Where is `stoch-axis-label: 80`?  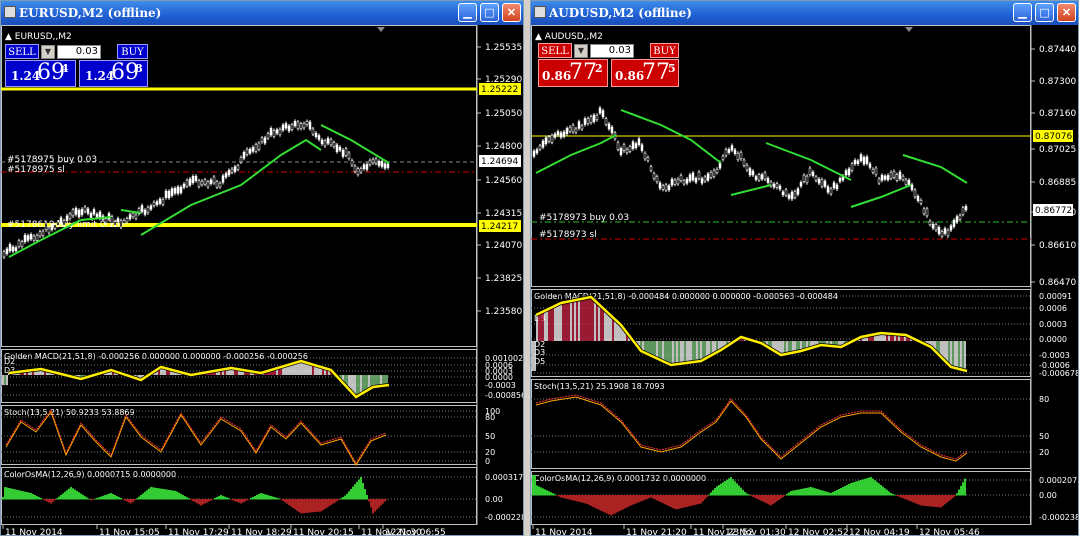 stoch-axis-label: 80 is located at coordinates (1044, 399).